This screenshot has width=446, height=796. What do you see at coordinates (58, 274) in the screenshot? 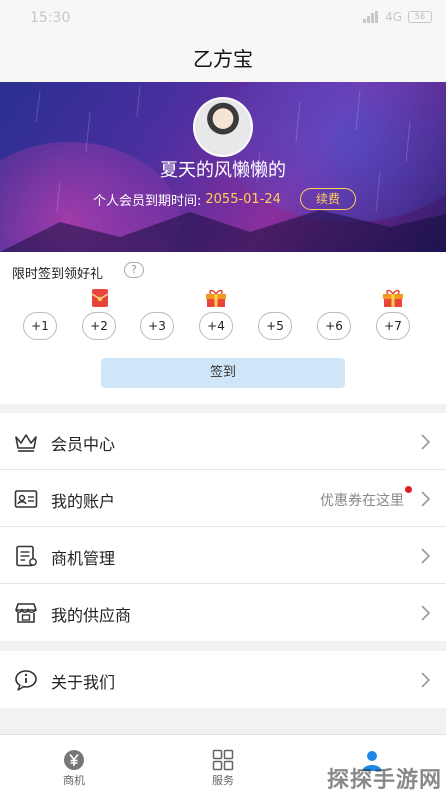
I see `signin-title: 限时签到领好礼` at bounding box center [58, 274].